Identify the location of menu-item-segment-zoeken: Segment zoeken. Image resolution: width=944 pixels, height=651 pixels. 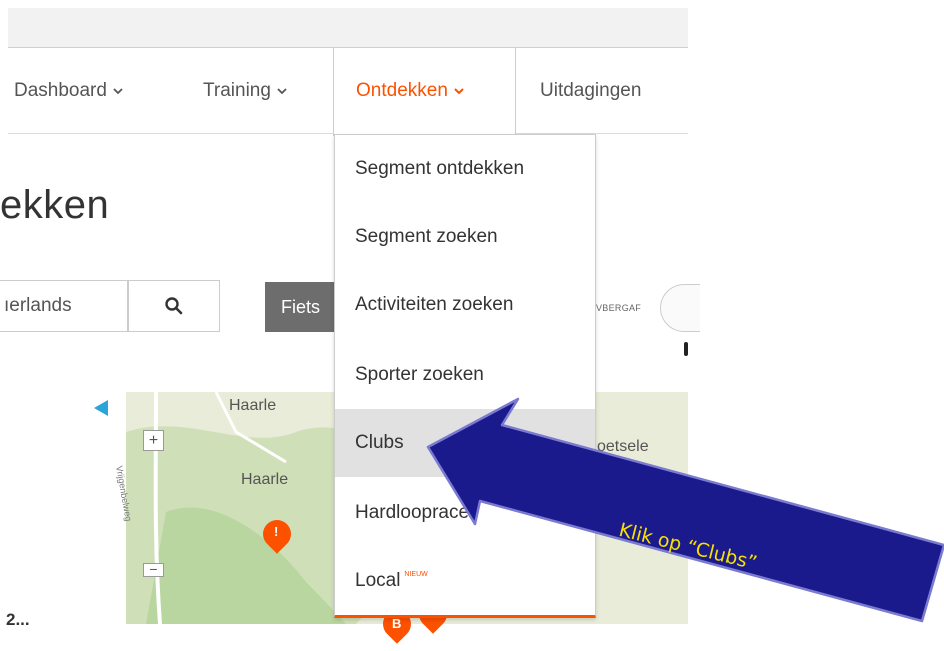
(465, 237).